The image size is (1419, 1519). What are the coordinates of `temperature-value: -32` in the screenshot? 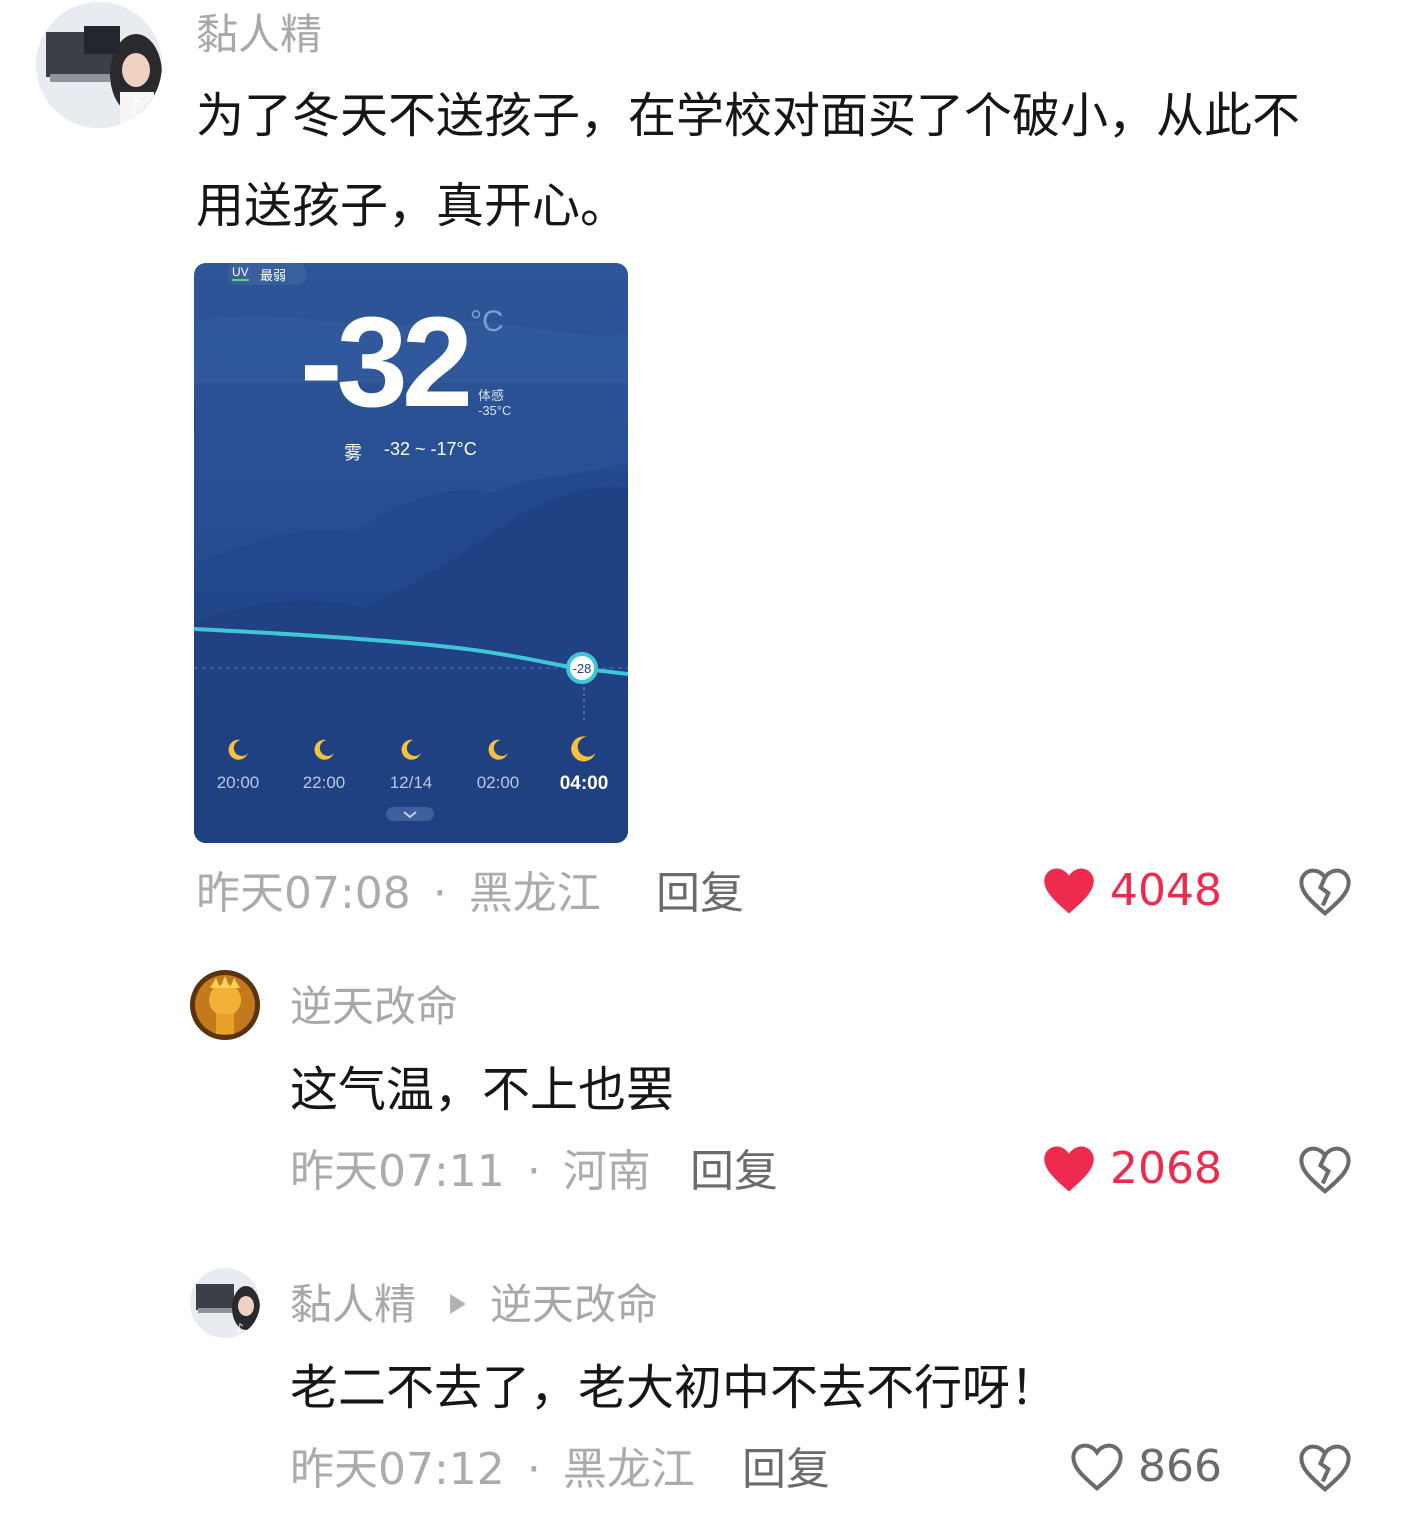 It's located at (386, 362).